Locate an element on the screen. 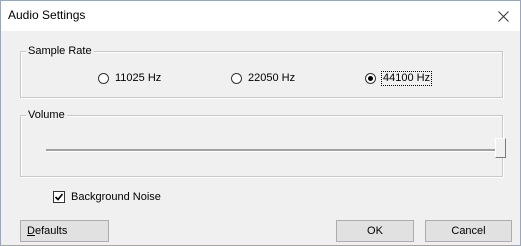 This screenshot has width=521, height=246. background-noise-label: Background Noise is located at coordinates (116, 197).